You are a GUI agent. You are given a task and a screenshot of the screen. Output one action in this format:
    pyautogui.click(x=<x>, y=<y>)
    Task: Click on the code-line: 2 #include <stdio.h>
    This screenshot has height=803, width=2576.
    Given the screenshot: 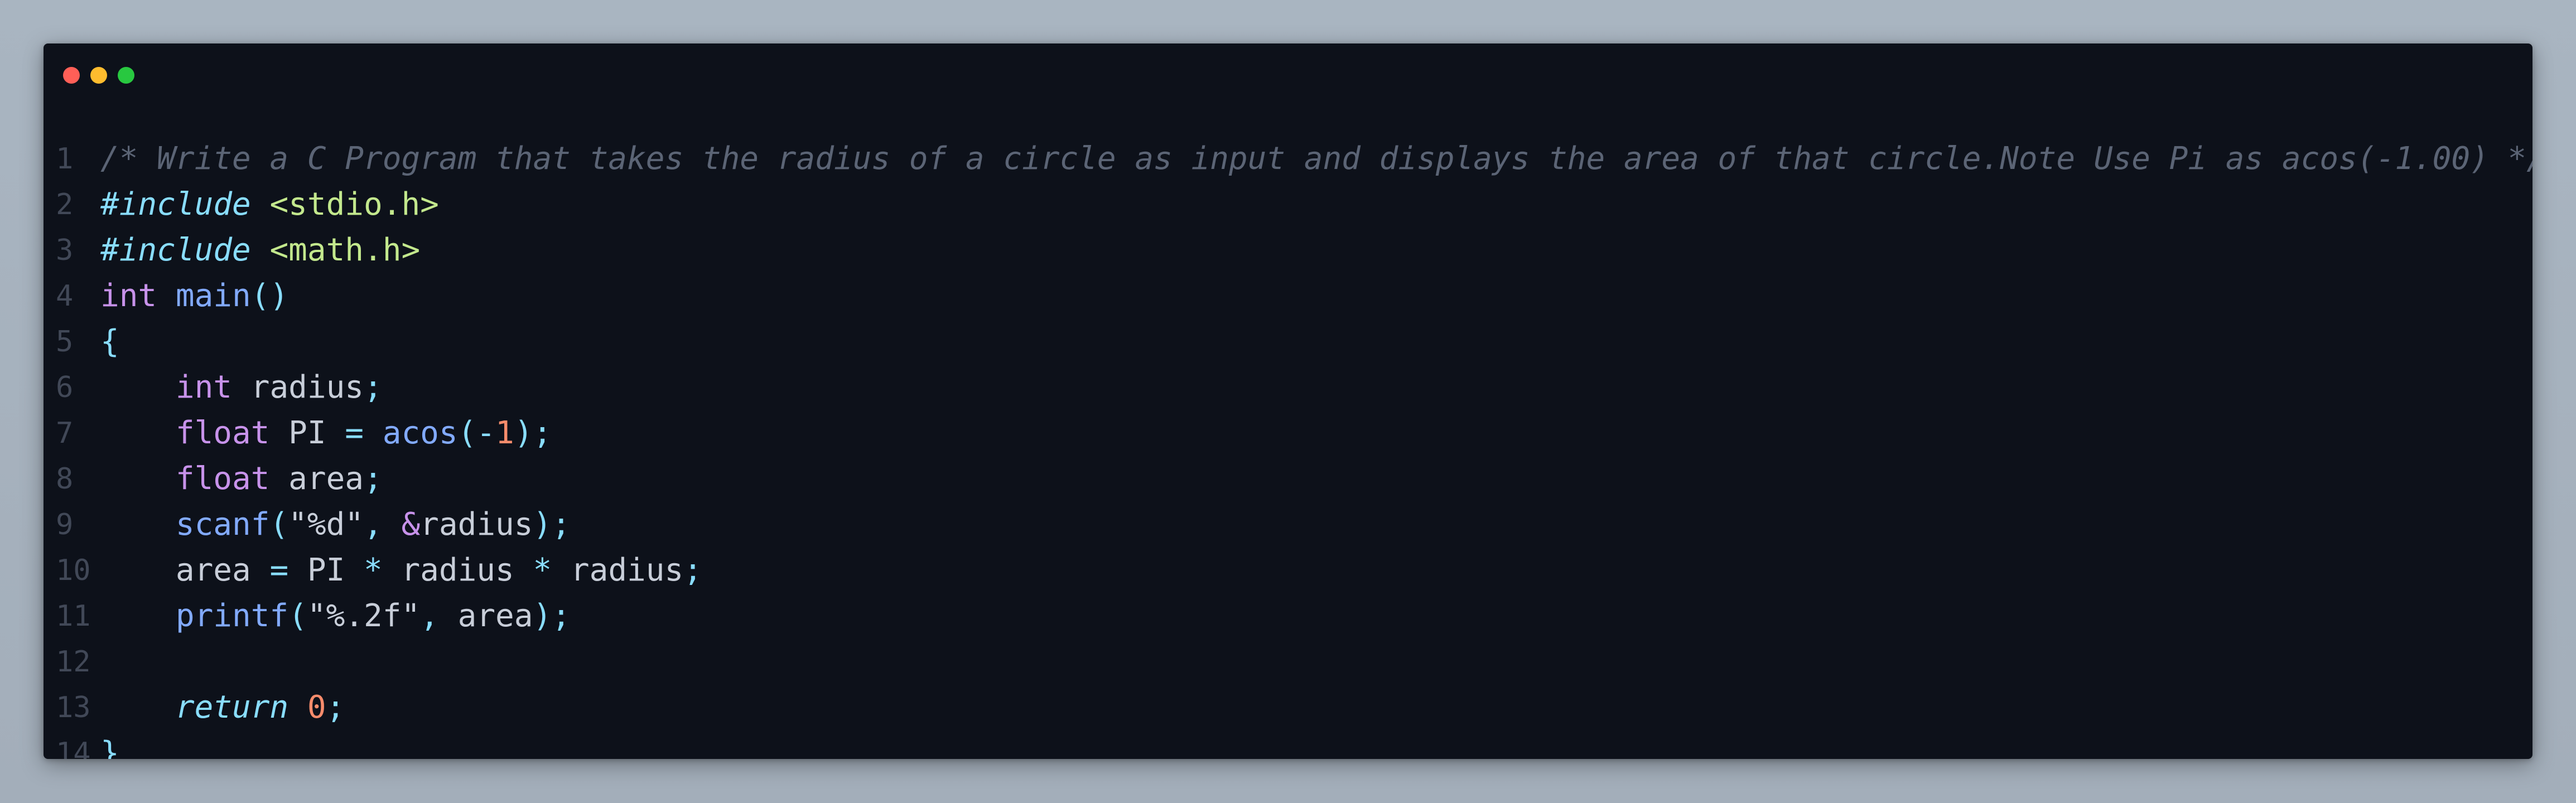 What is the action you would take?
    pyautogui.click(x=1288, y=205)
    